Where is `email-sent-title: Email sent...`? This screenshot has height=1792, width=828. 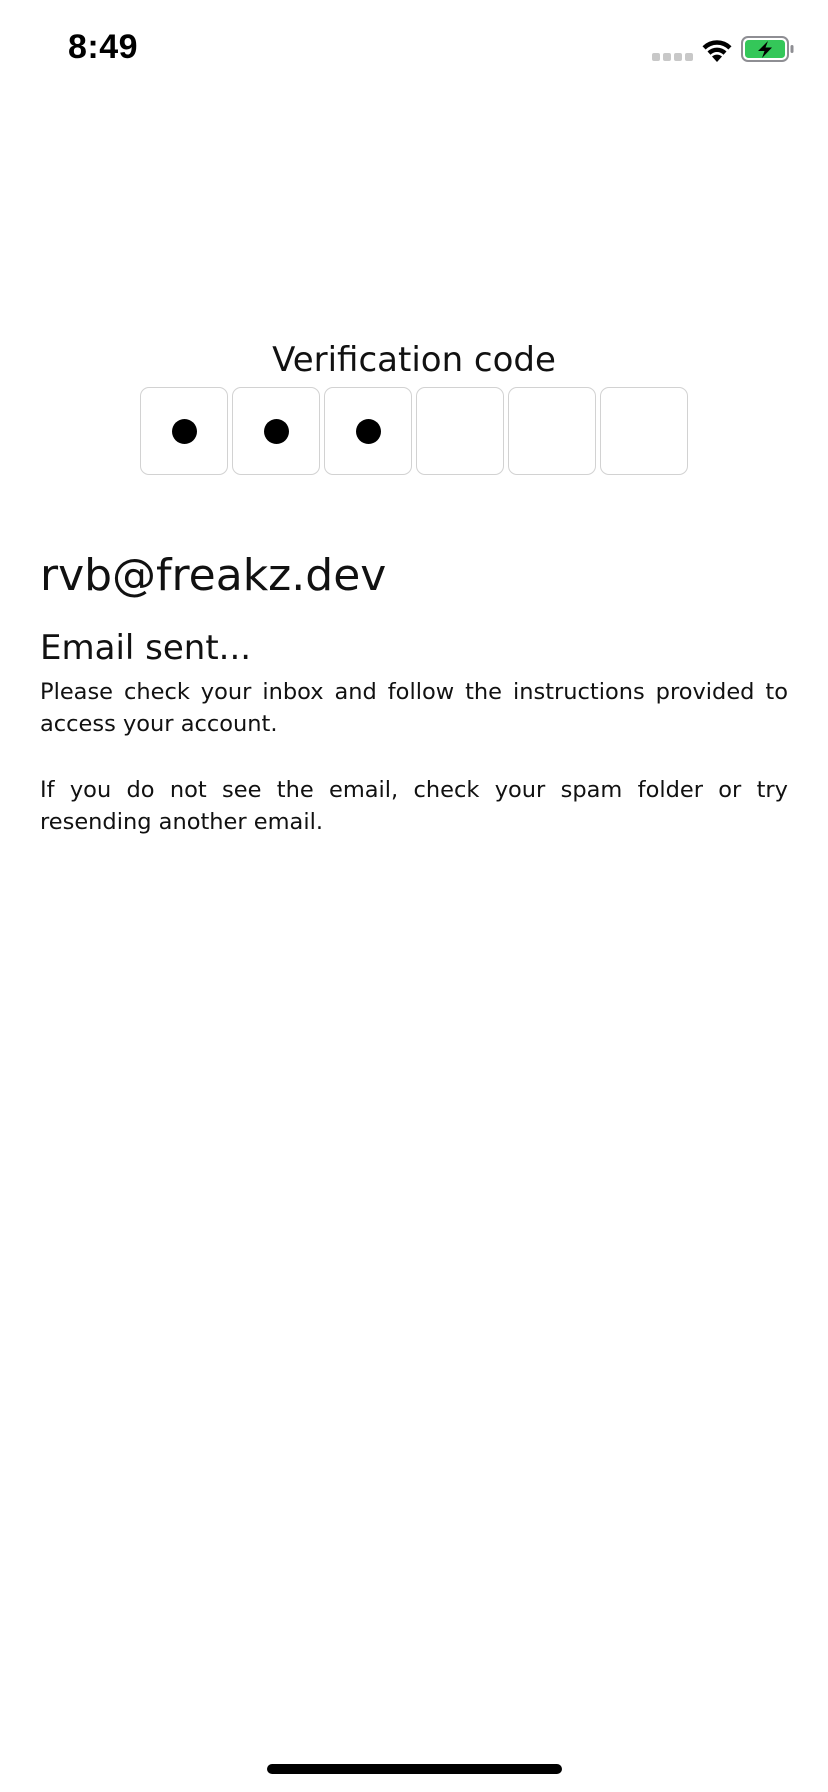
email-sent-title: Email sent... is located at coordinates (146, 648).